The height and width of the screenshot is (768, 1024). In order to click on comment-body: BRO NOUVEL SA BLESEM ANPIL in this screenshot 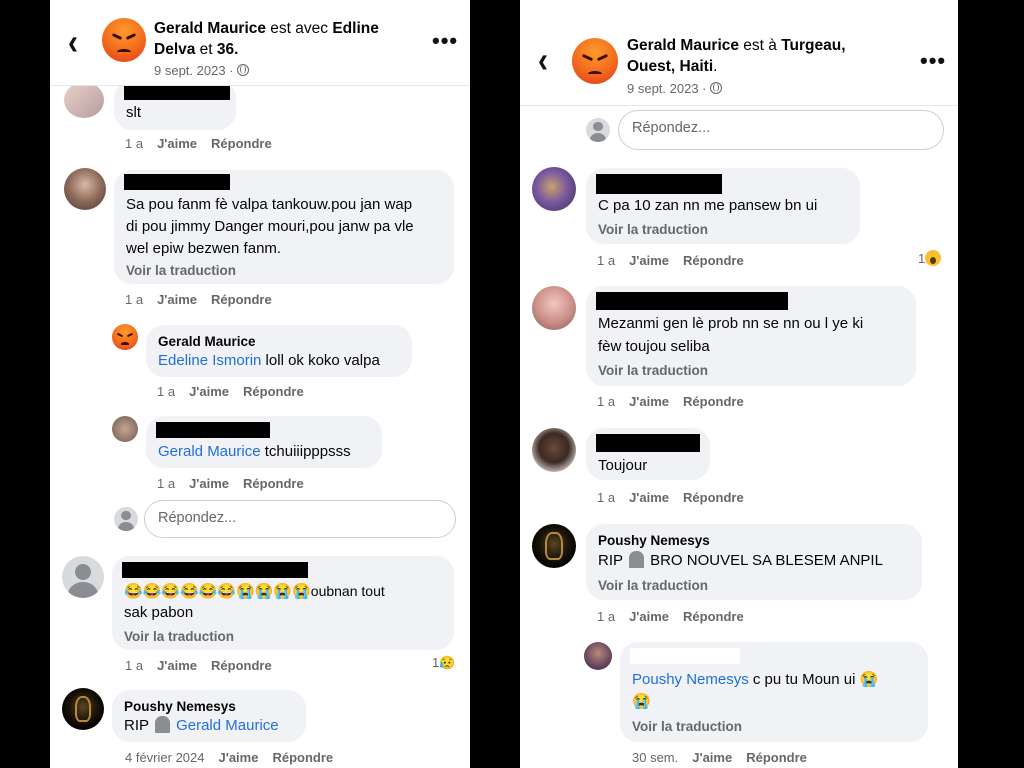, I will do `click(764, 560)`.